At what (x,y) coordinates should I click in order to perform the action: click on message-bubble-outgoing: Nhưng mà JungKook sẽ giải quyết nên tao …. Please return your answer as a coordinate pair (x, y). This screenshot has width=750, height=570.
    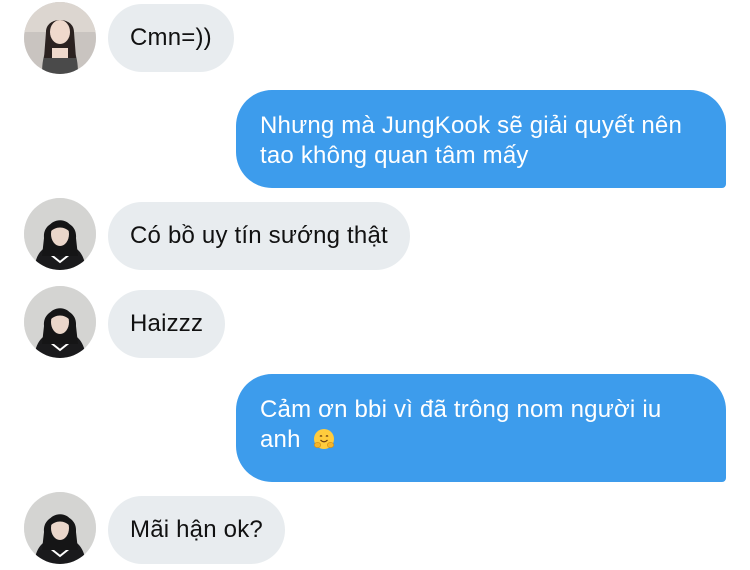
    Looking at the image, I should click on (481, 139).